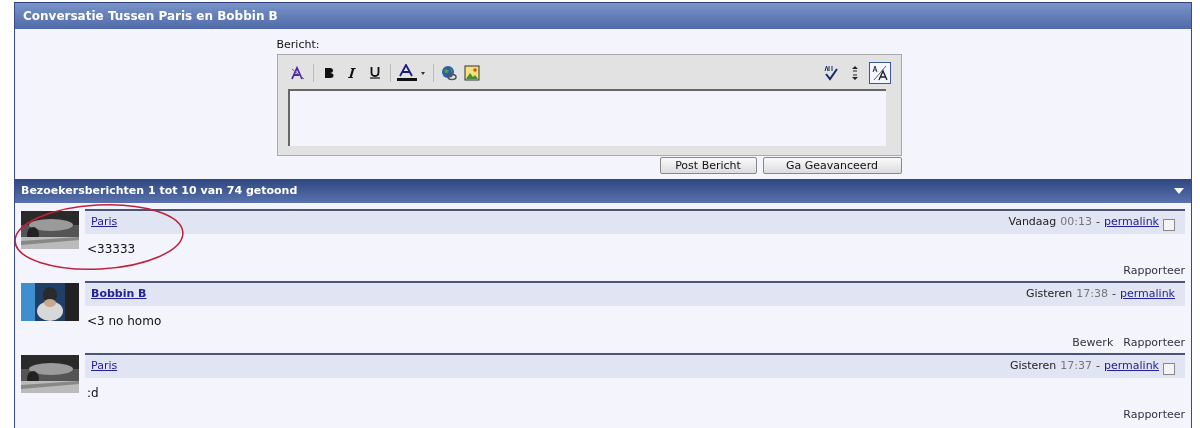  I want to click on message-text: <3 no homo, so click(124, 321).